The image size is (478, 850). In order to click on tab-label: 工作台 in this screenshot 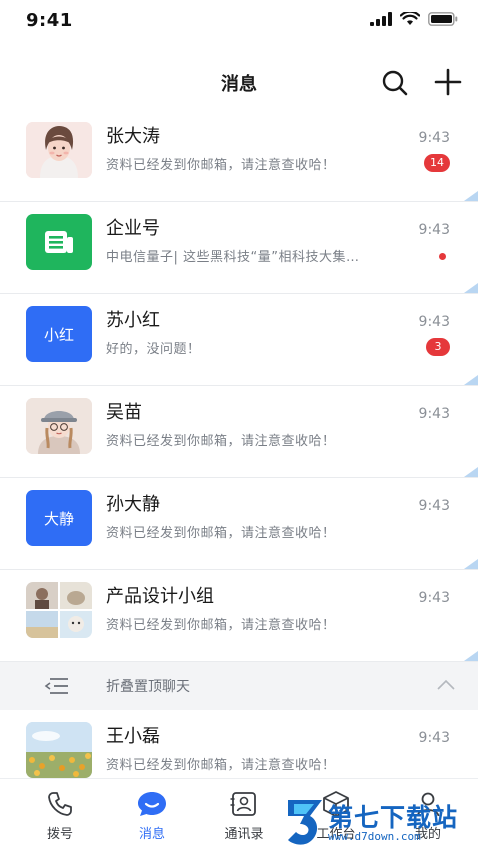, I will do `click(336, 834)`.